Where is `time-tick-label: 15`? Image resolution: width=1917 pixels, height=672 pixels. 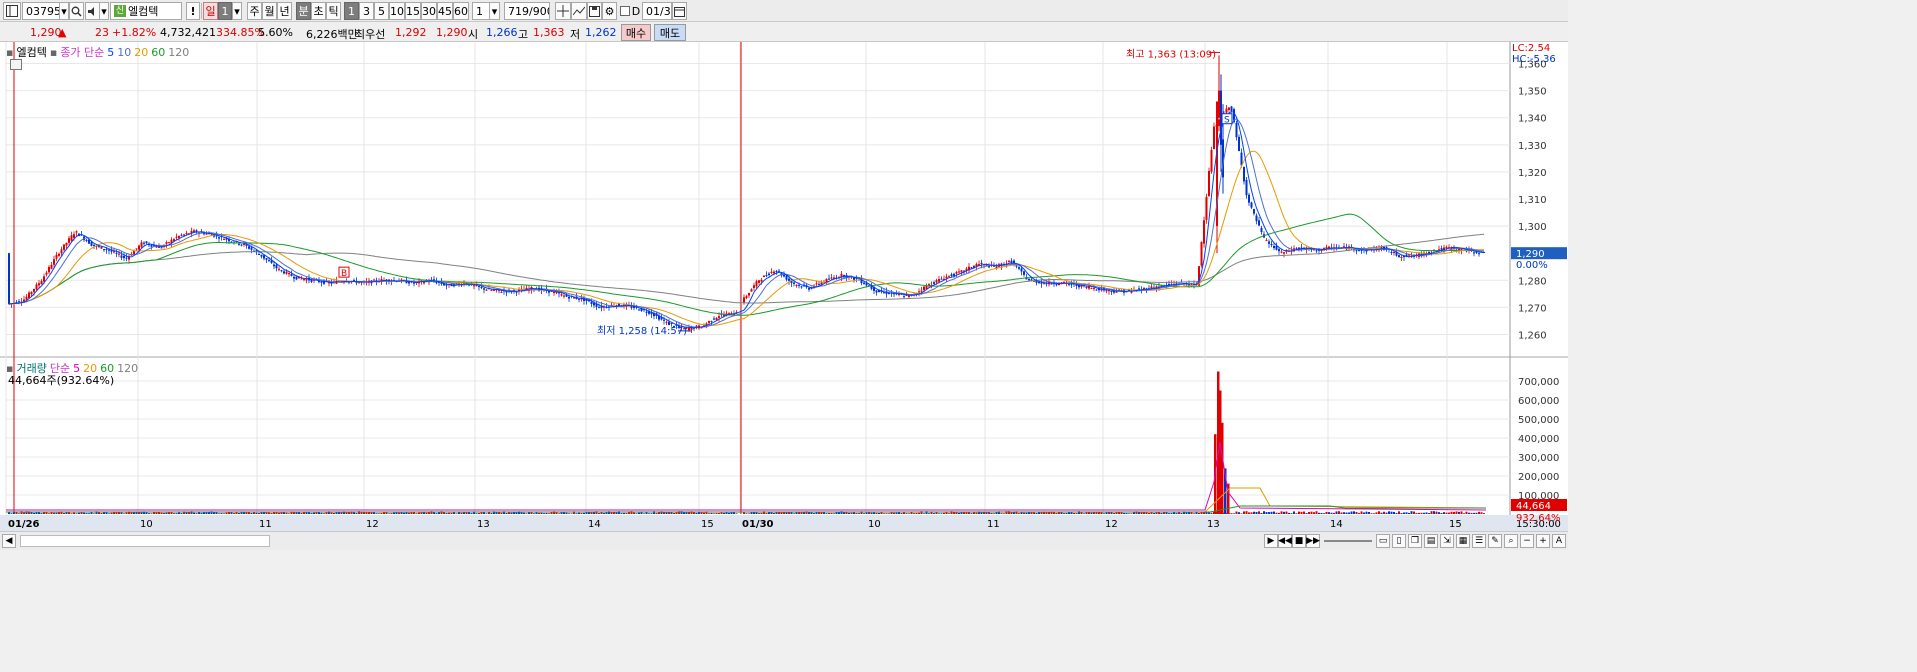 time-tick-label: 15 is located at coordinates (1455, 524).